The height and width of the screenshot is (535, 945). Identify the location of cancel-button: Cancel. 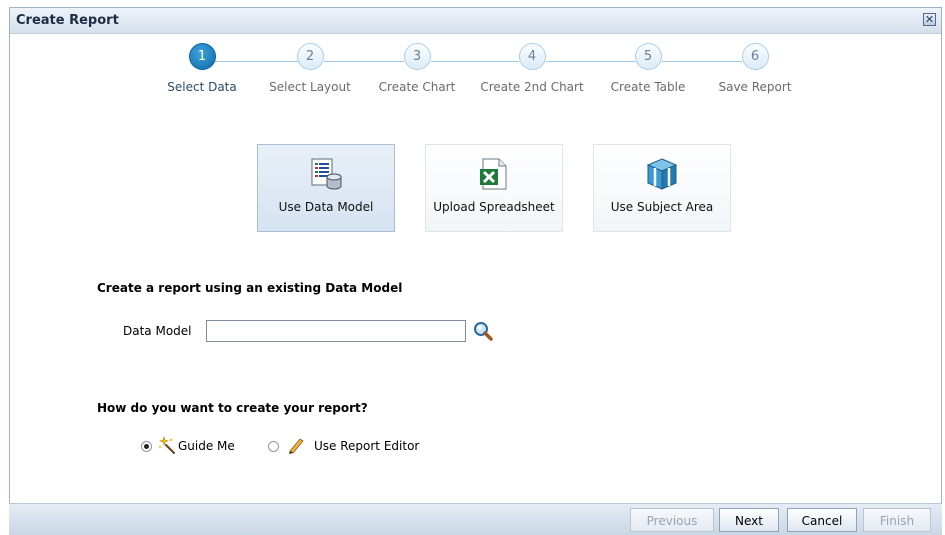
(822, 520).